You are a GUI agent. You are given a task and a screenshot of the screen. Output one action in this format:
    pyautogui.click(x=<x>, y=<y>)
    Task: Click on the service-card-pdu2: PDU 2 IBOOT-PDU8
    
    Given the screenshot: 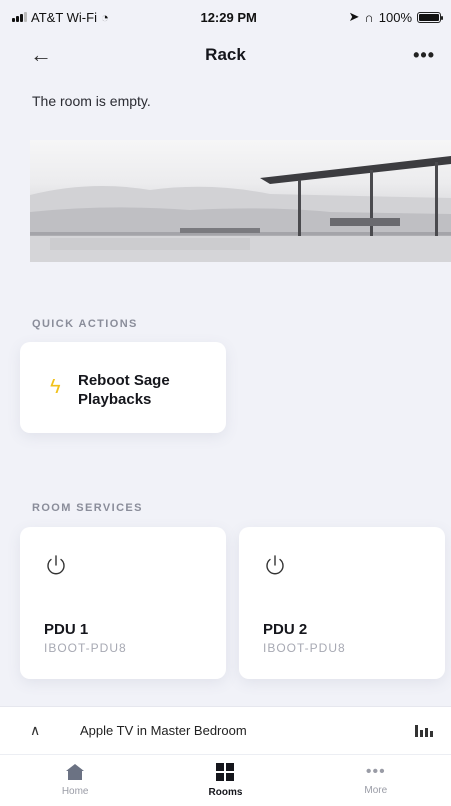 What is the action you would take?
    pyautogui.click(x=342, y=603)
    